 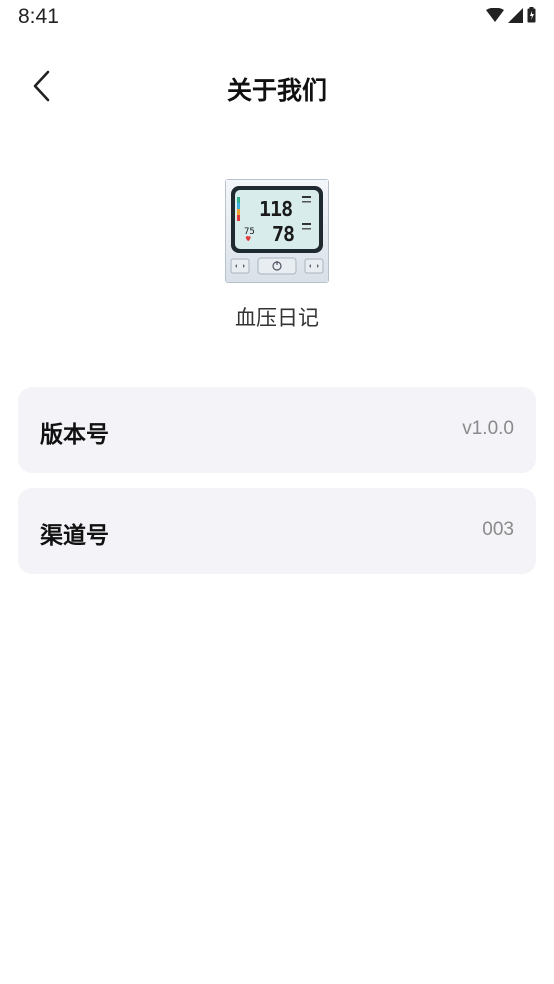 I want to click on status-icons, so click(x=511, y=15).